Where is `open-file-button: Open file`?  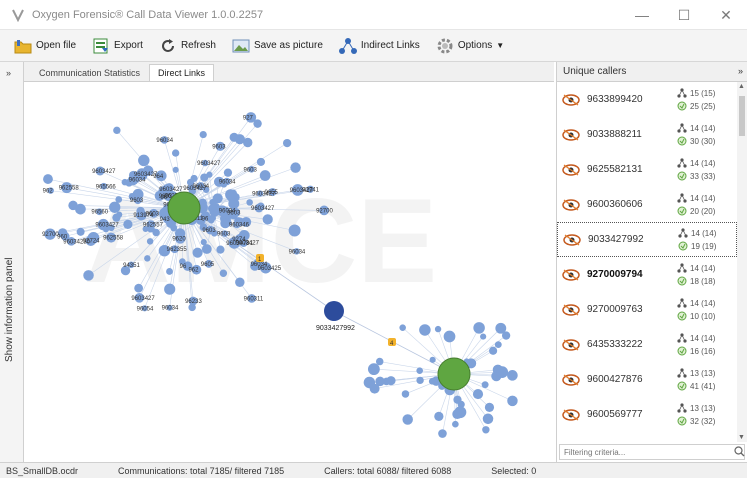
open-file-button: Open file is located at coordinates (45, 46).